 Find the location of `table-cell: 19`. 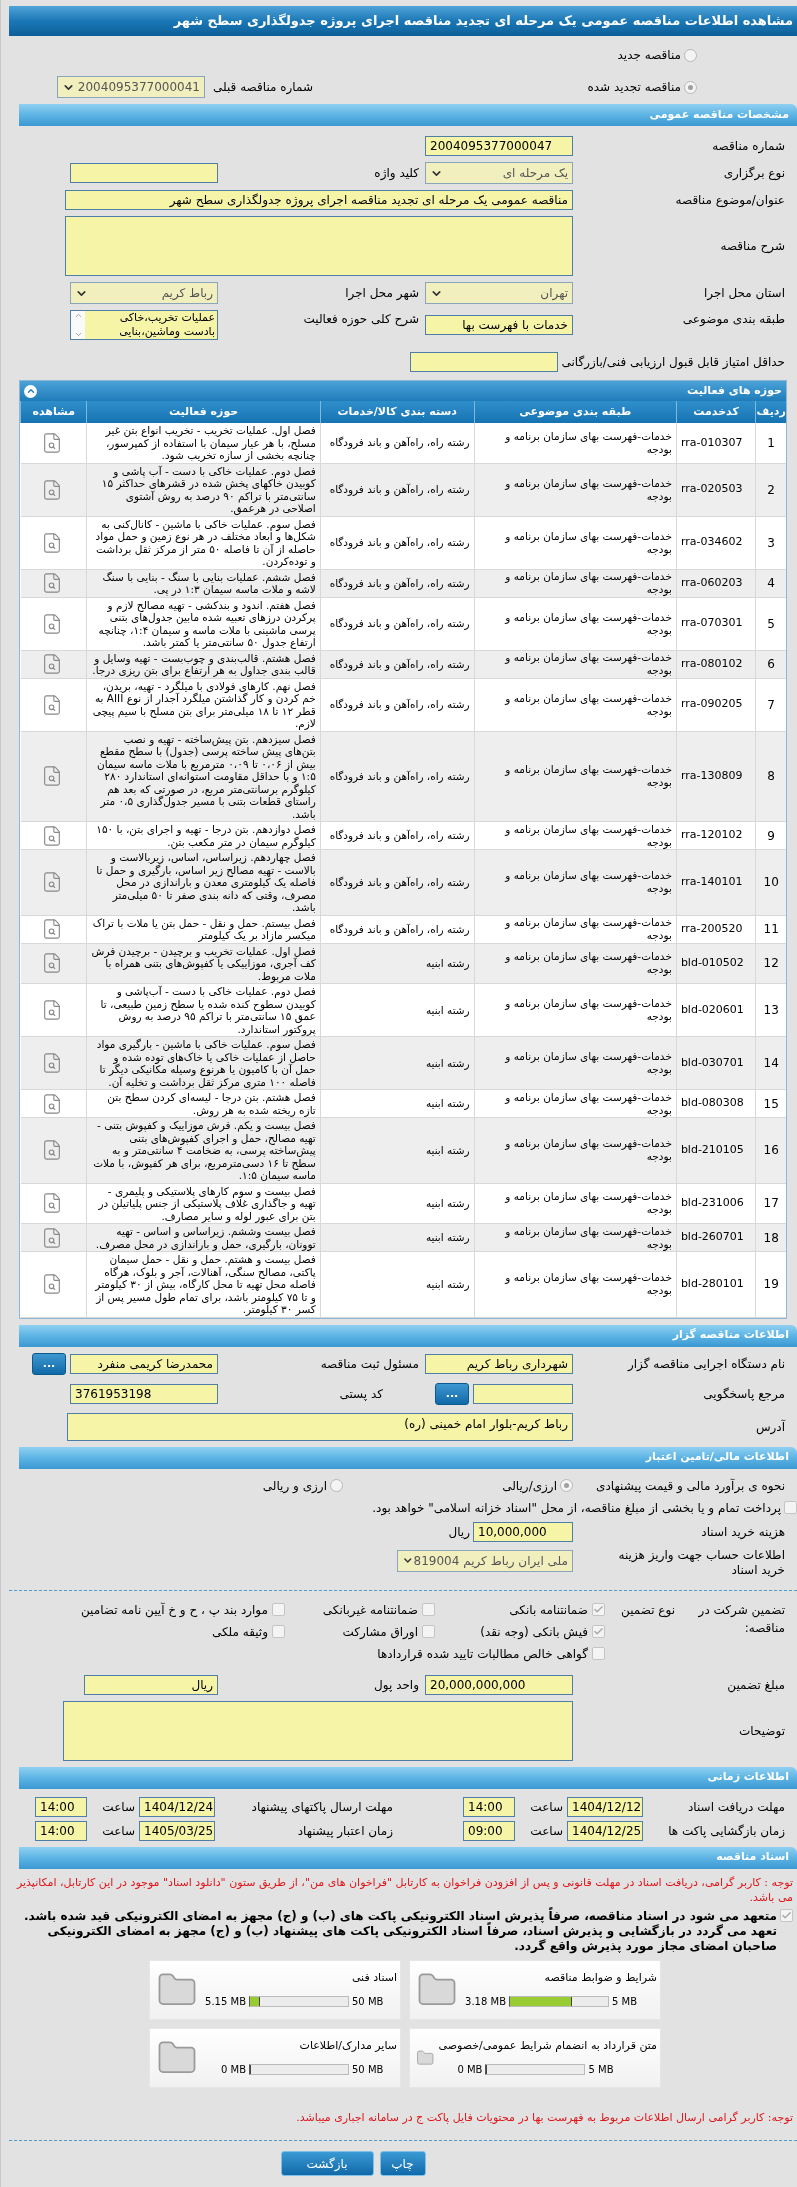

table-cell: 19 is located at coordinates (770, 1284).